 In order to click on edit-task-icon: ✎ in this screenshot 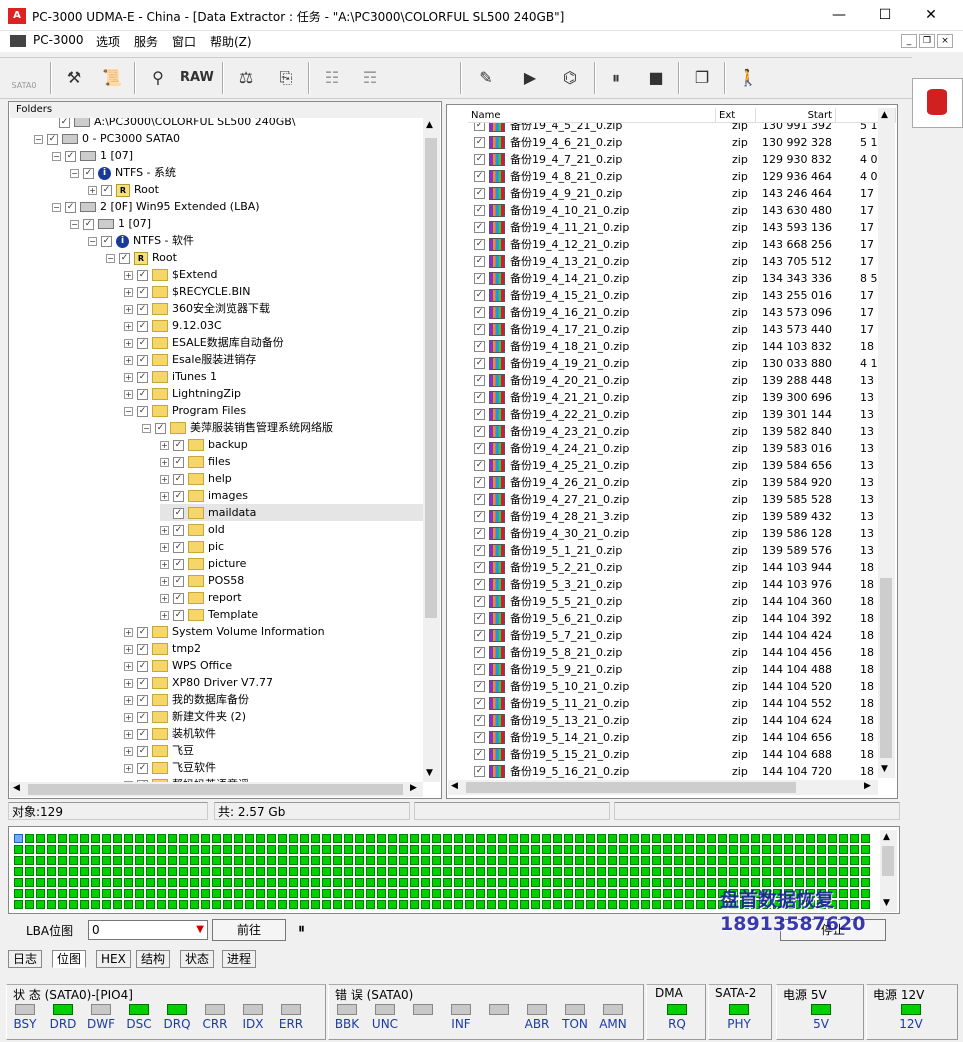, I will do `click(486, 78)`.